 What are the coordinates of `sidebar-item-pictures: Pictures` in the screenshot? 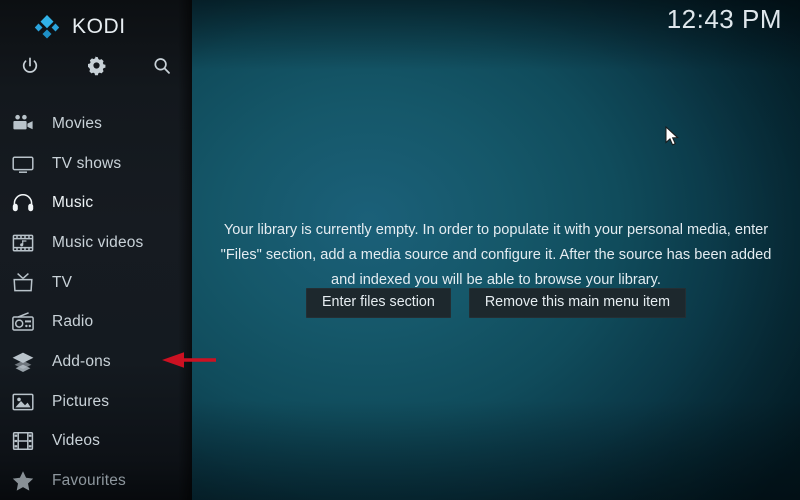 It's located at (96, 402).